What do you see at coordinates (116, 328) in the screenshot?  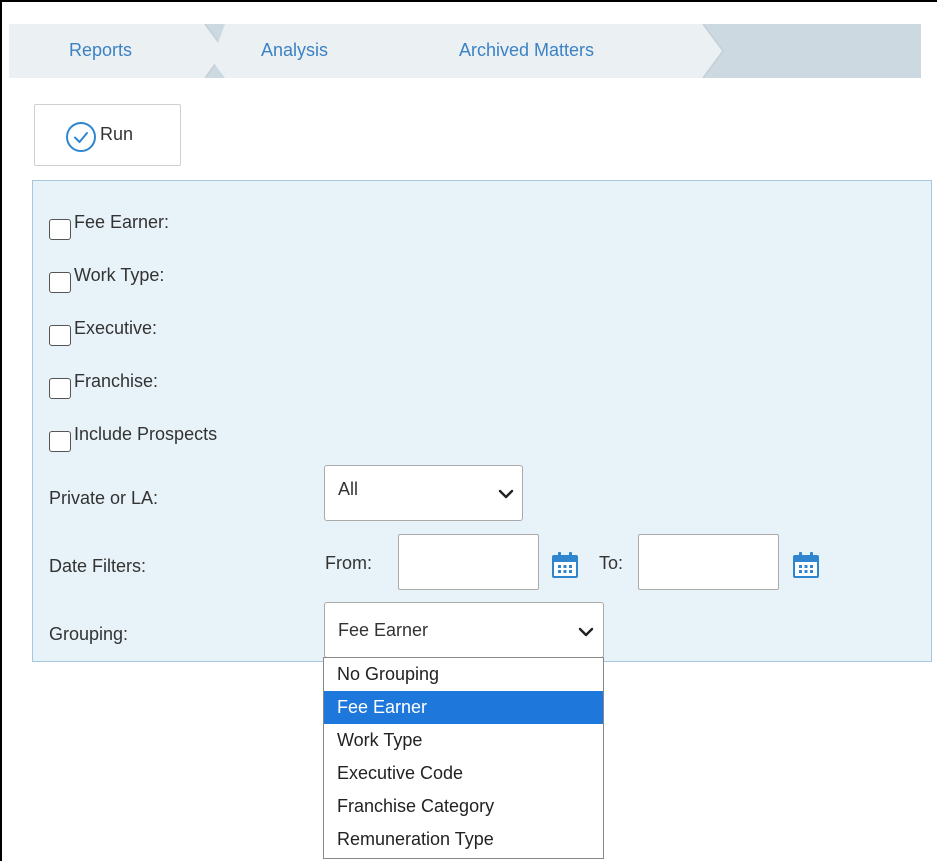 I see `checkbox-label: Executive:` at bounding box center [116, 328].